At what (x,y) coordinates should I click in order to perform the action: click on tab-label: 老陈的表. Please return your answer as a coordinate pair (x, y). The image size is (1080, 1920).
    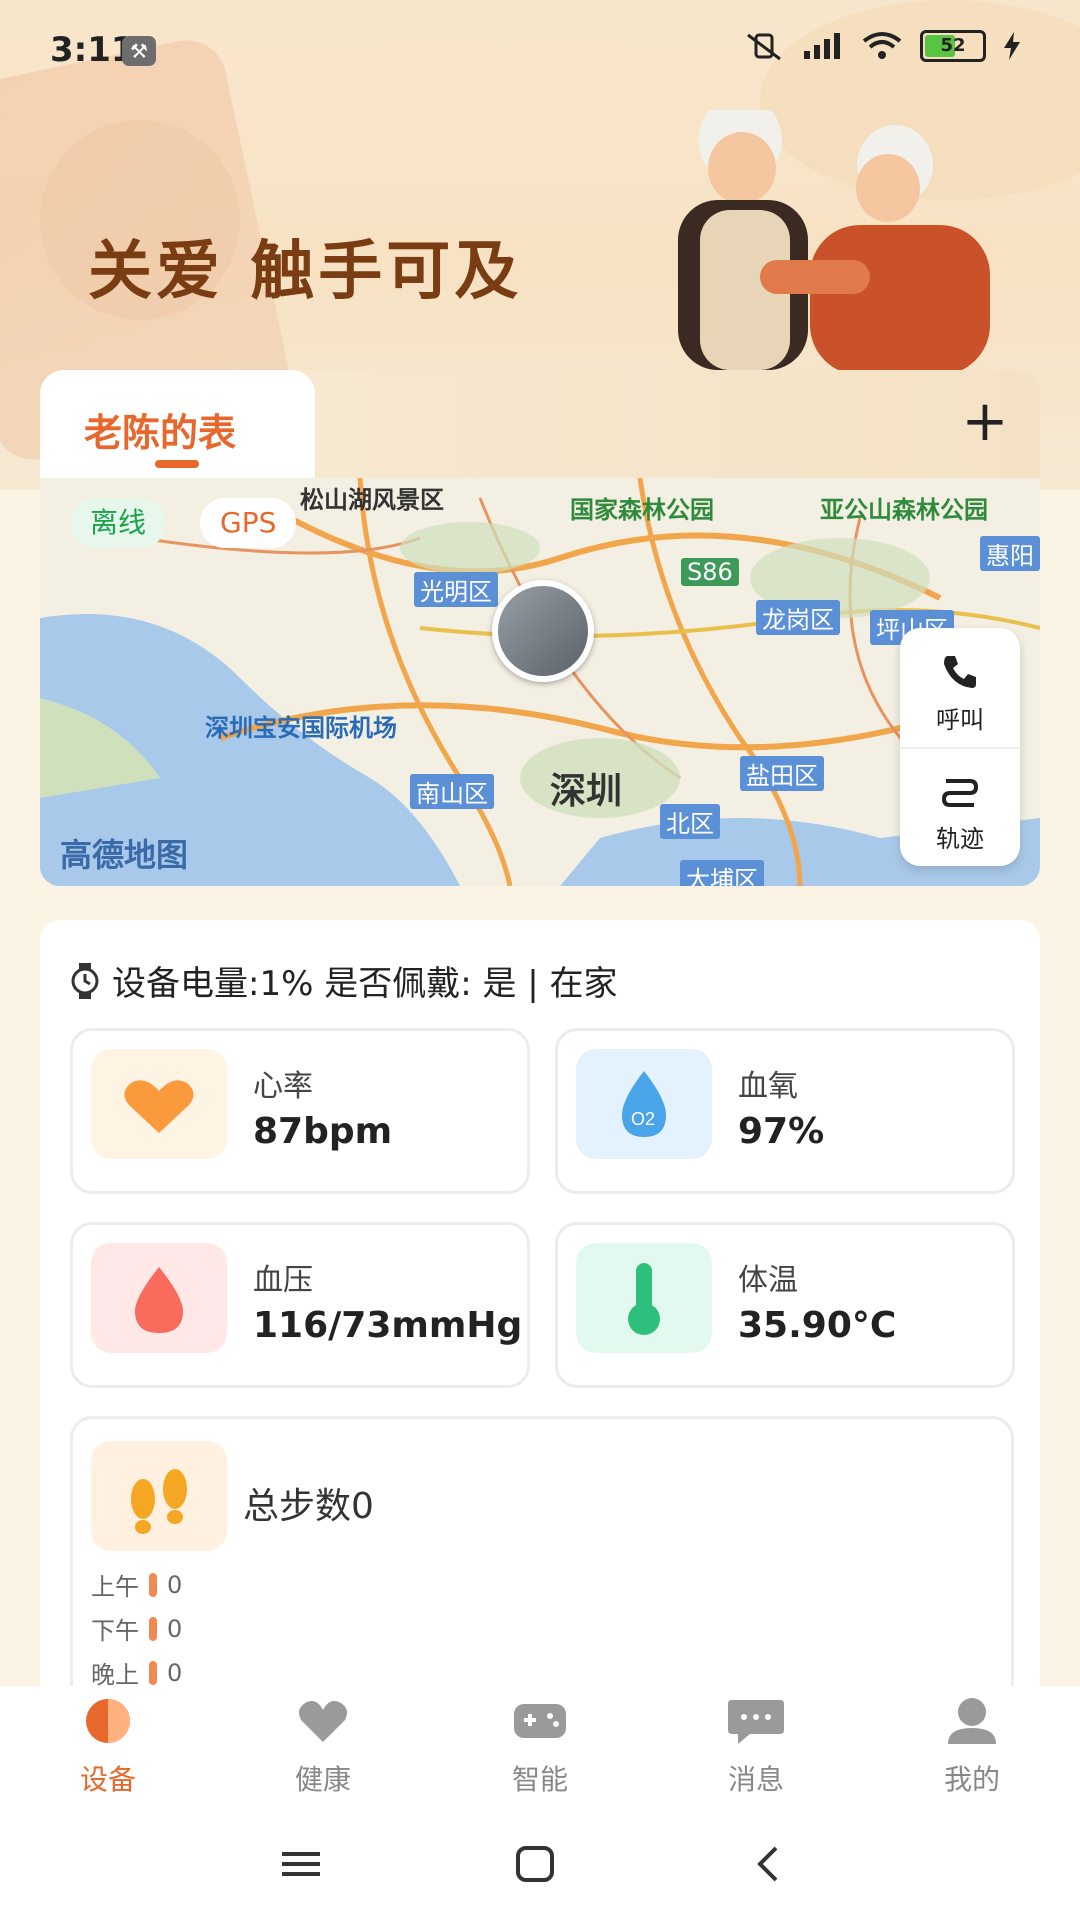
    Looking at the image, I should click on (160, 433).